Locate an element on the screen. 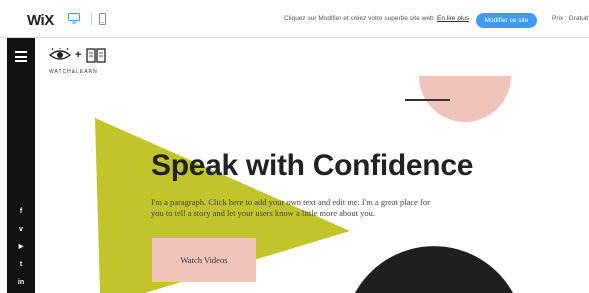 The image size is (589, 293). edit-site-button: Modifier ce site is located at coordinates (506, 20).